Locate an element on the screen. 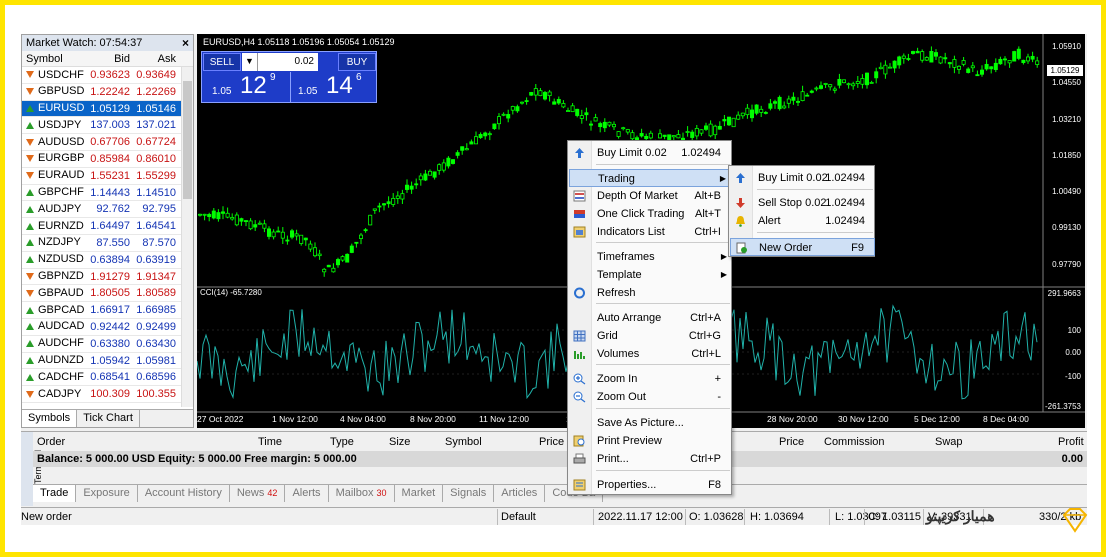 Image resolution: width=1106 pixels, height=557 pixels. market-watch-row: NZDUSD 0.63894 0.63919 is located at coordinates (107, 260).